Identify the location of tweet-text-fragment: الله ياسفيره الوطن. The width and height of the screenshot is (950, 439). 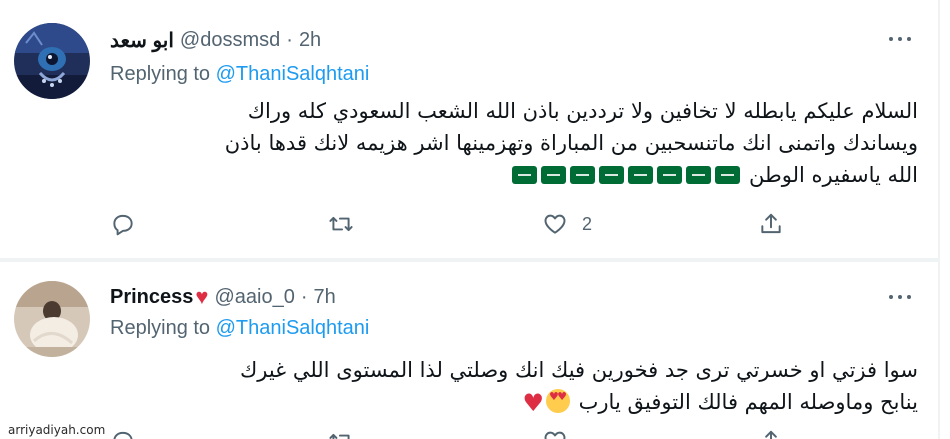
(833, 175).